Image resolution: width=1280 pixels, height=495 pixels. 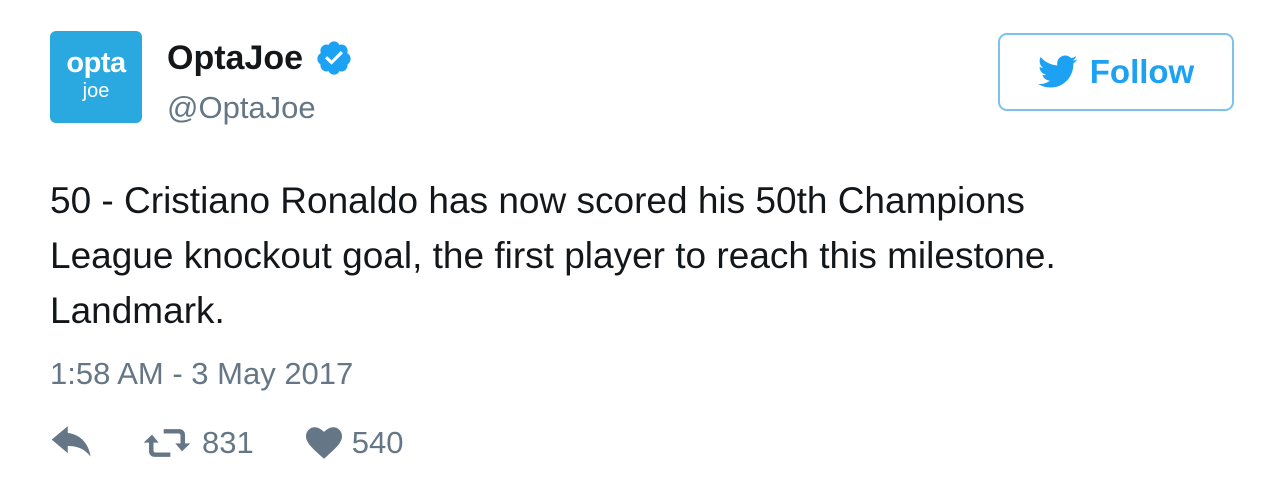 I want to click on author-display-name: OptaJoe, so click(x=235, y=58).